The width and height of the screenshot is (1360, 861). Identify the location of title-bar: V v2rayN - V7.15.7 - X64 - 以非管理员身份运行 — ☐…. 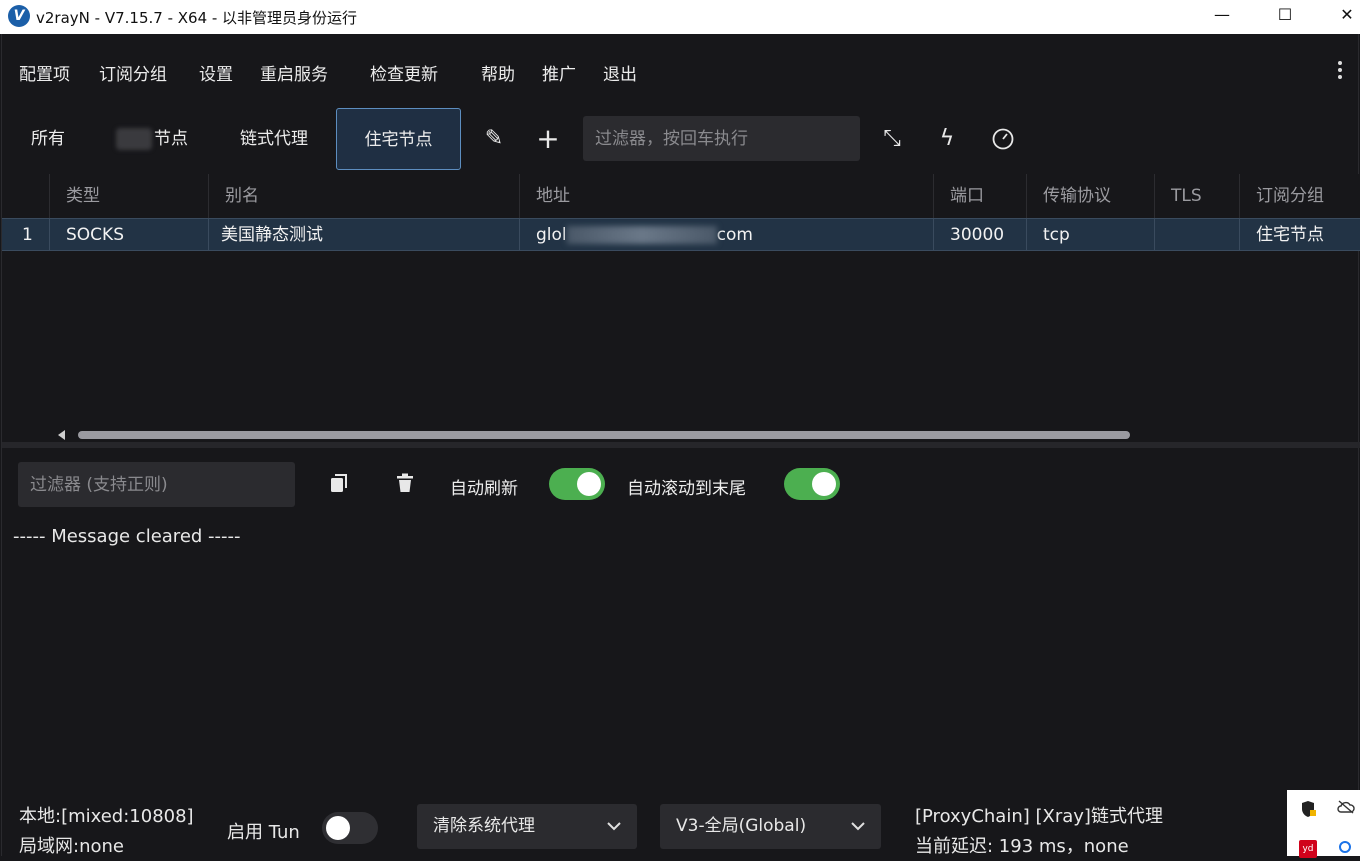
(680, 17).